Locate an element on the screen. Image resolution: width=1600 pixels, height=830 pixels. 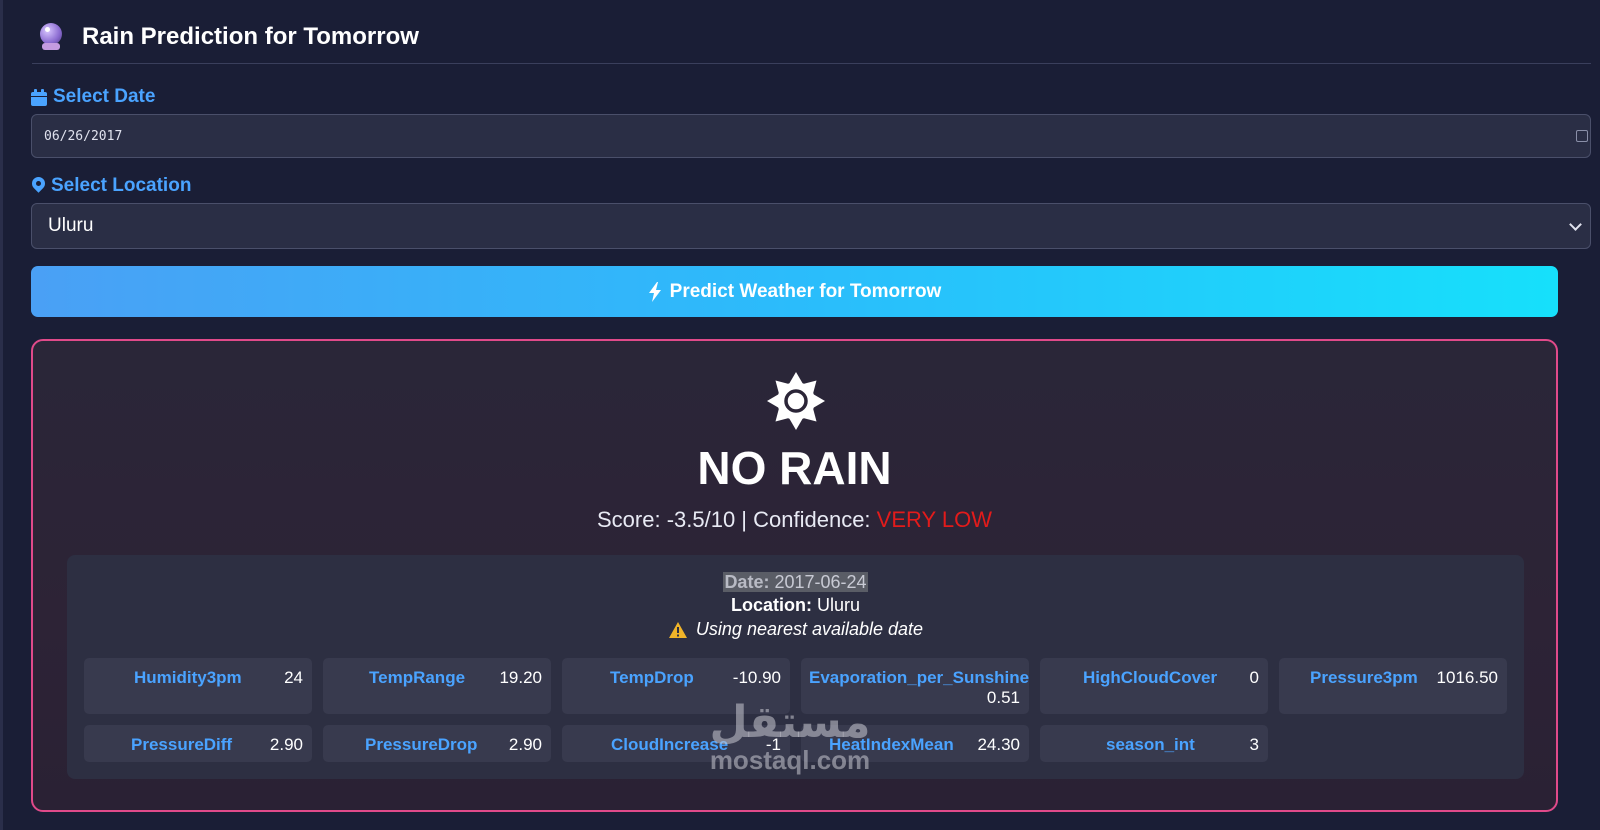
feature-name: TempDrop is located at coordinates (652, 677).